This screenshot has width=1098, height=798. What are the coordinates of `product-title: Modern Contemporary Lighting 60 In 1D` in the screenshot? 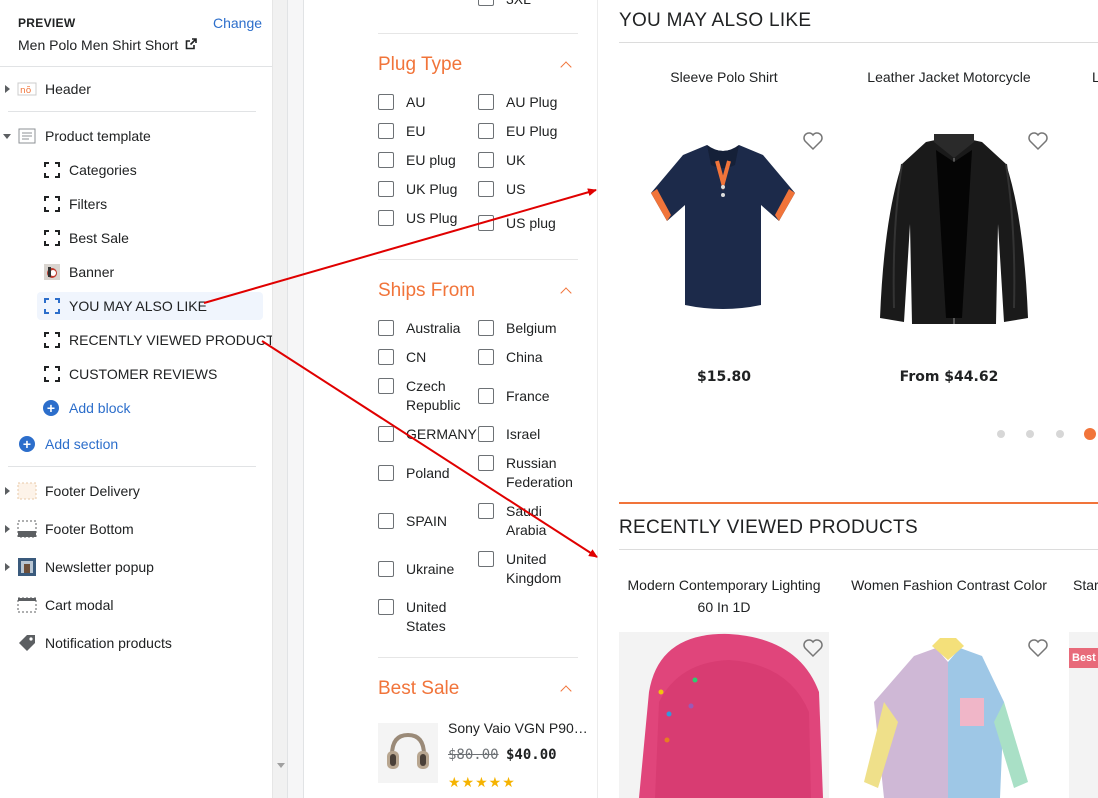 It's located at (724, 596).